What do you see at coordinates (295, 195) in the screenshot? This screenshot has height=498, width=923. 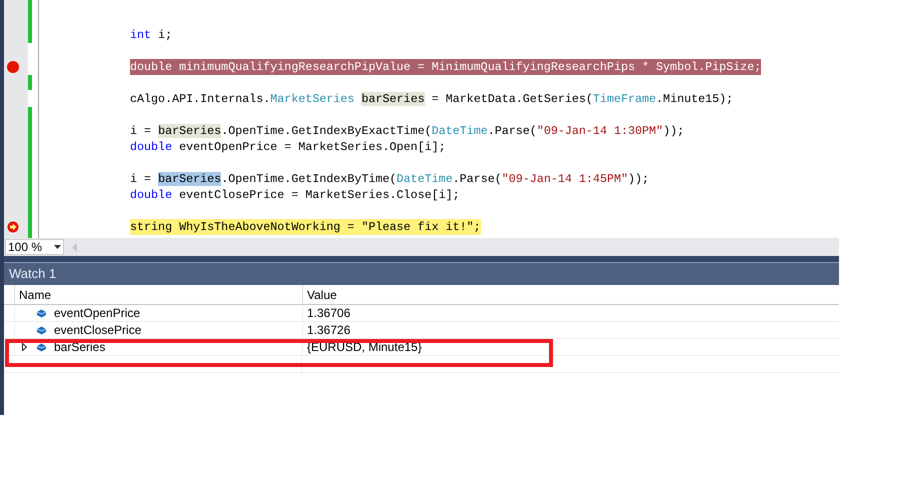 I see `code-line: double eventClosePrice = MarketSeries.Close[i];` at bounding box center [295, 195].